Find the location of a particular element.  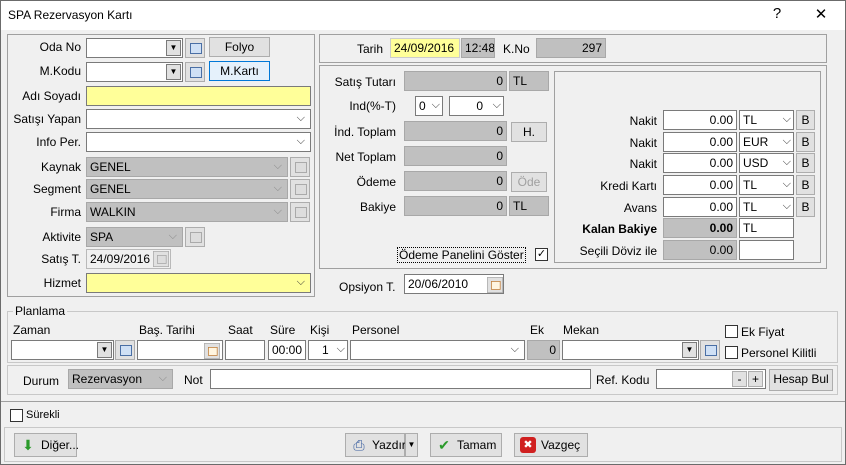

decrement-button: - is located at coordinates (739, 379).